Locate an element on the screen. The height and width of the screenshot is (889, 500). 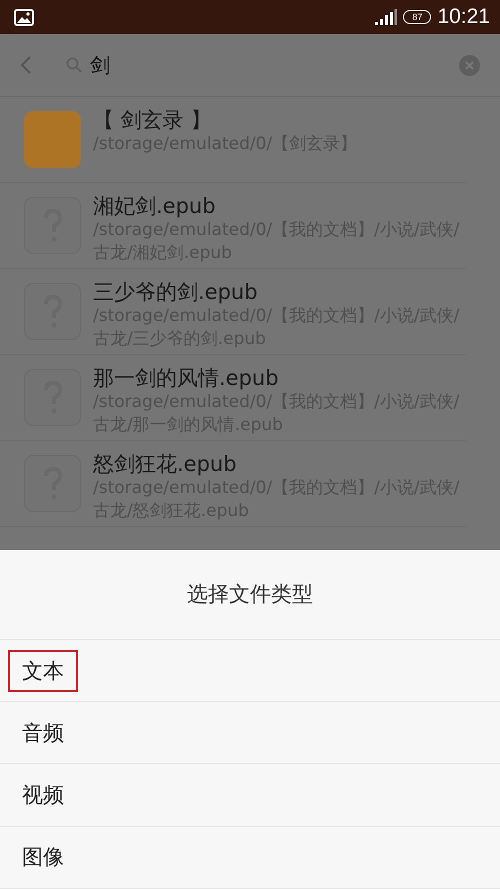
sheet-title: 选择文件类型 is located at coordinates (250, 594).